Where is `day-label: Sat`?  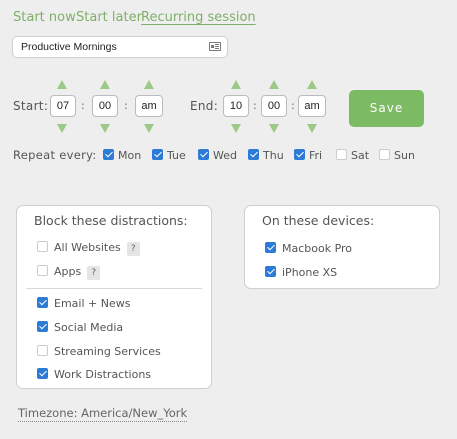
day-label: Sat is located at coordinates (360, 155).